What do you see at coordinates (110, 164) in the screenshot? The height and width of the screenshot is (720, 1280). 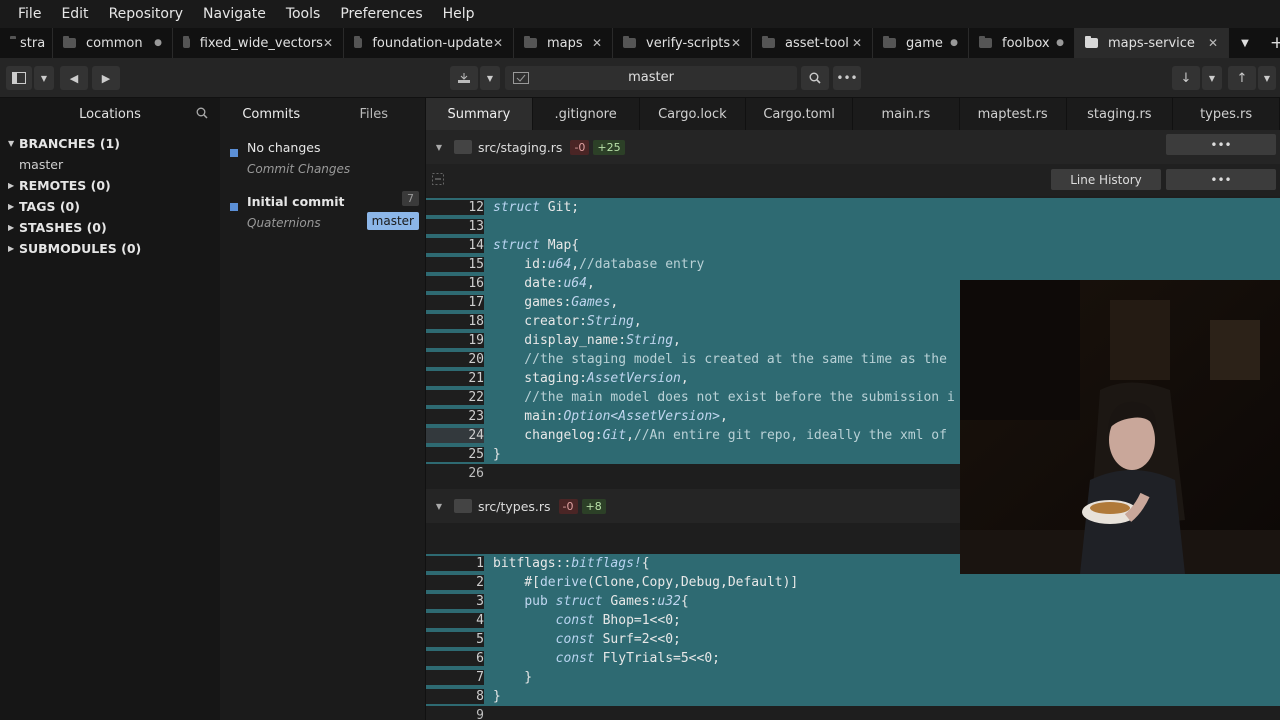 I see `sidebar-item-branch-master: master` at bounding box center [110, 164].